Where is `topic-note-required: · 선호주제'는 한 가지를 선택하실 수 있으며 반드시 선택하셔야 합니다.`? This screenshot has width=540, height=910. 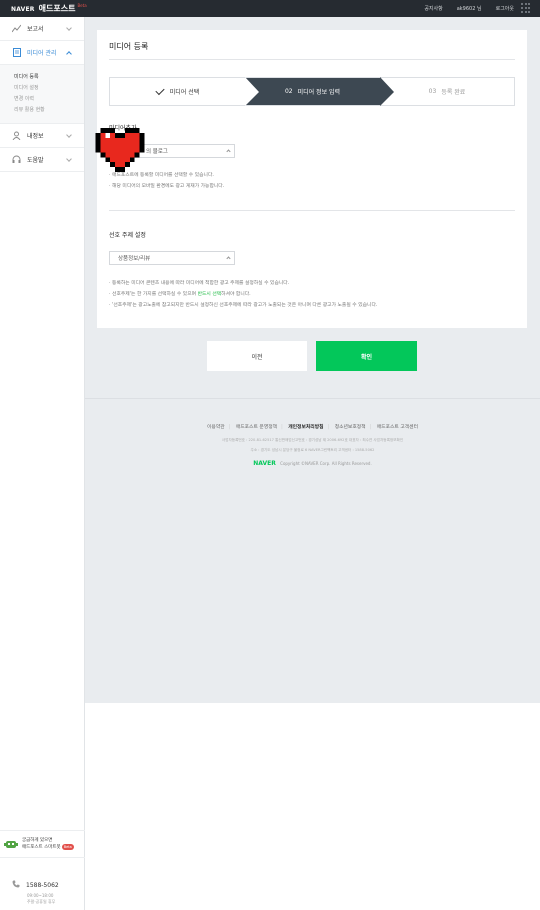
topic-note-required: · 선호주제'는 한 가지를 선택하실 수 있으며 반드시 선택하셔야 합니다. is located at coordinates (180, 294).